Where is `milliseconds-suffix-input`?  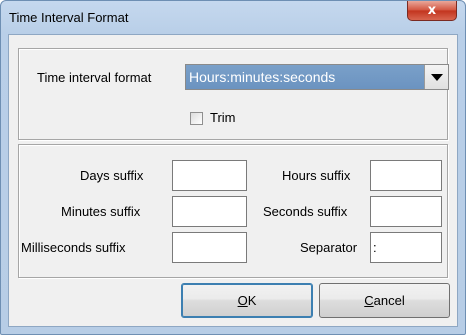
milliseconds-suffix-input is located at coordinates (209, 247).